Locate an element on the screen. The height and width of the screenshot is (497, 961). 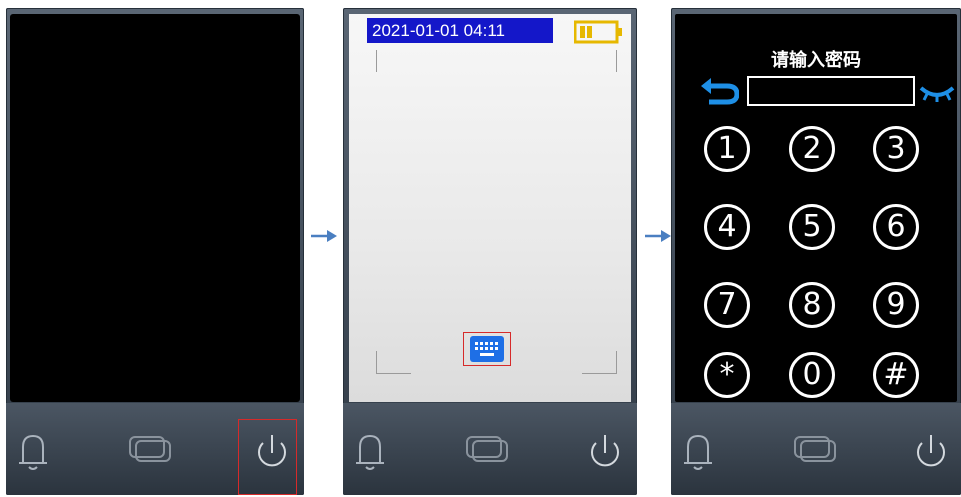
battery-low-icon is located at coordinates (598, 34).